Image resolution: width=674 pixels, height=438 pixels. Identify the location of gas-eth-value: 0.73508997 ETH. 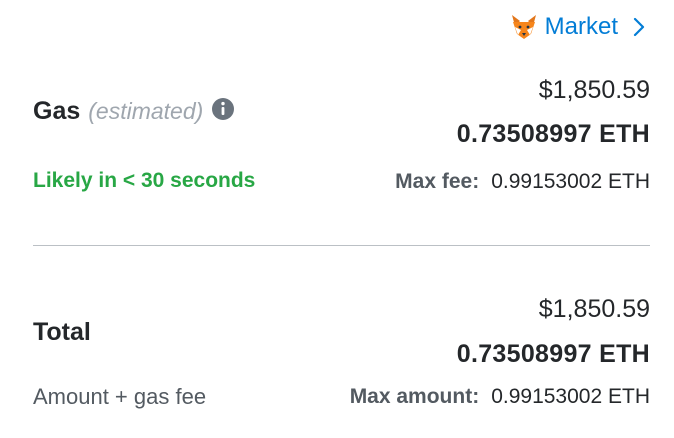
(553, 134).